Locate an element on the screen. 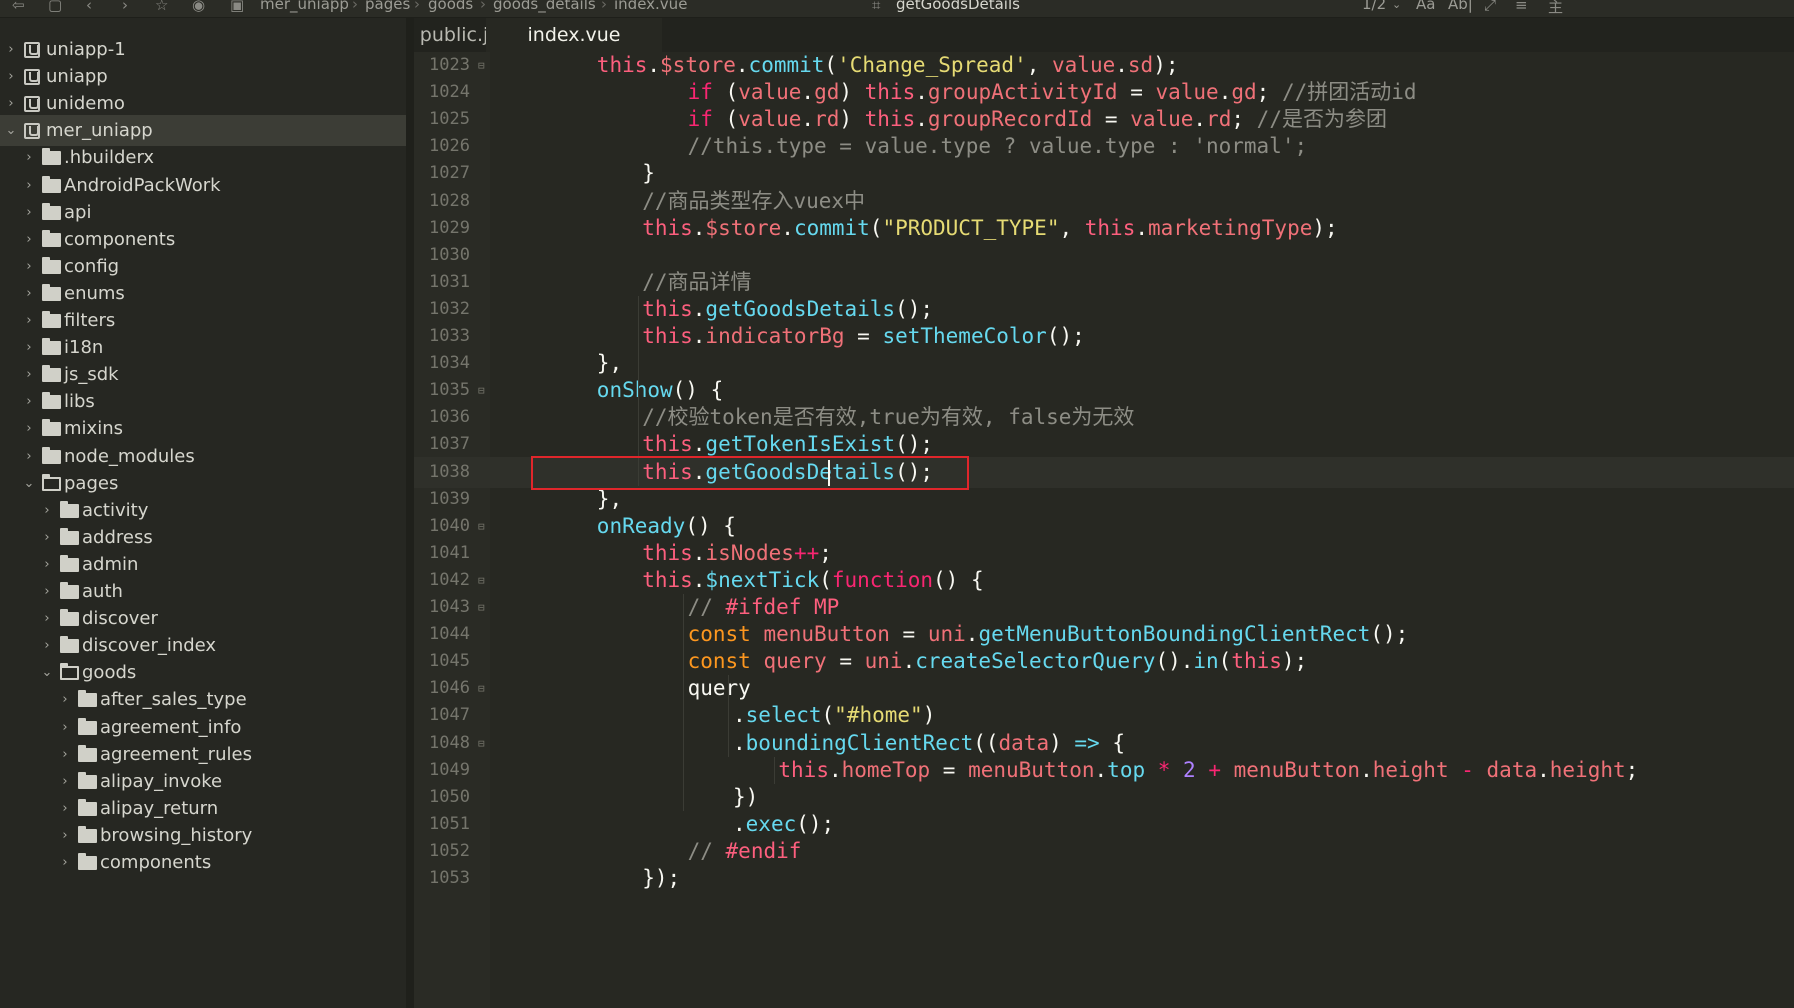 This screenshot has height=1008, width=1794. tab-index-vue: index.vue is located at coordinates (574, 35).